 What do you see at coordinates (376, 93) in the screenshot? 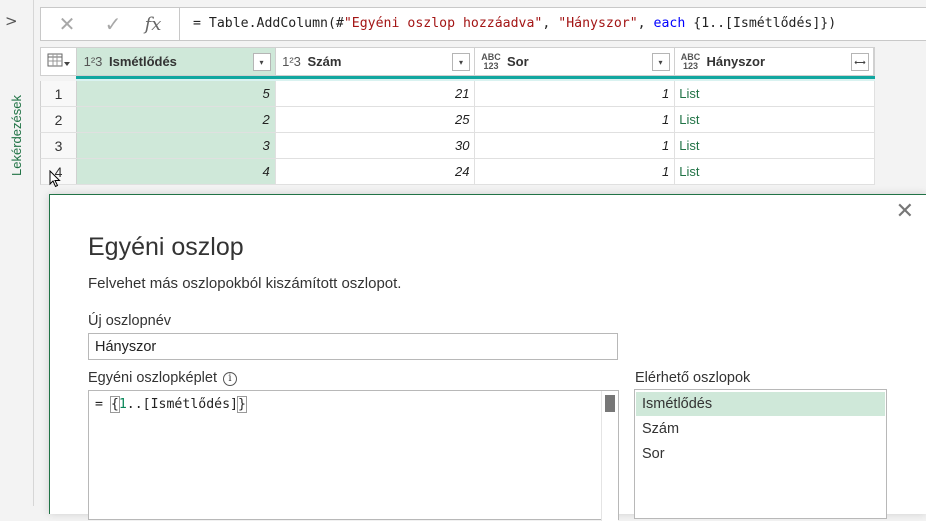
I see `table-cell: 21` at bounding box center [376, 93].